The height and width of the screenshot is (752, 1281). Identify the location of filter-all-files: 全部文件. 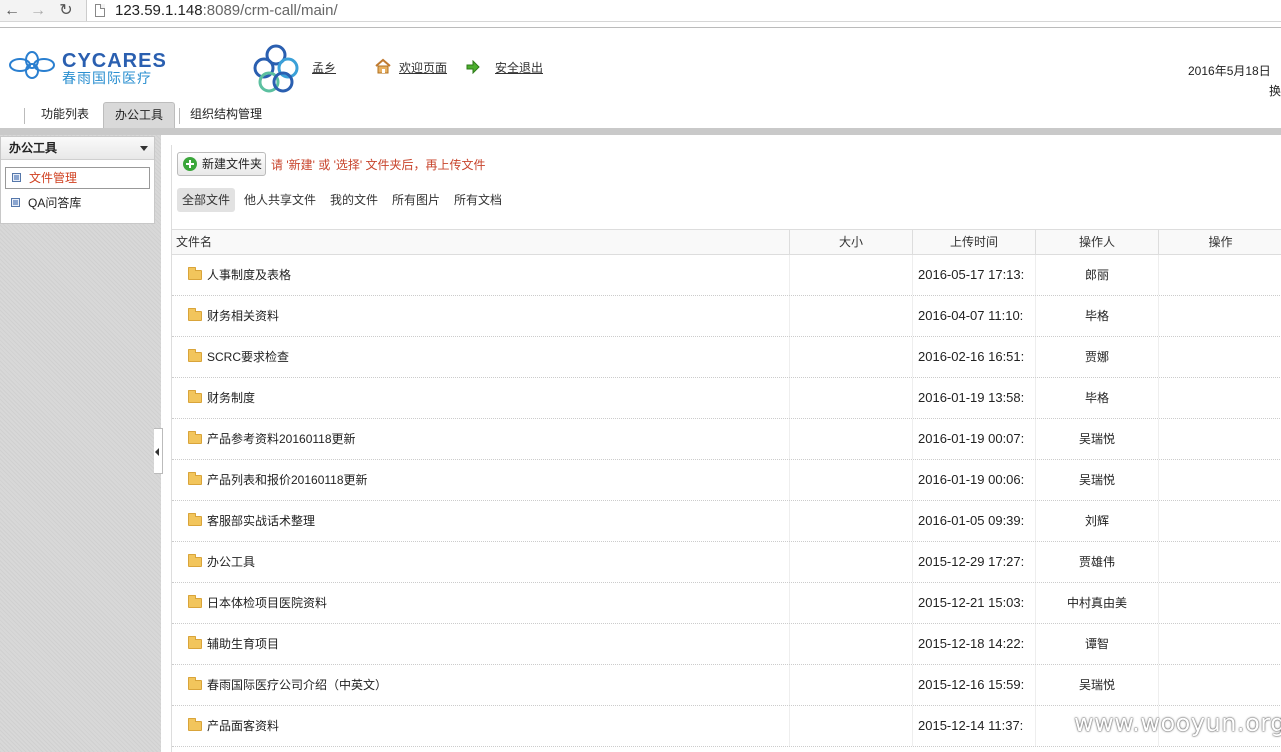
(206, 200).